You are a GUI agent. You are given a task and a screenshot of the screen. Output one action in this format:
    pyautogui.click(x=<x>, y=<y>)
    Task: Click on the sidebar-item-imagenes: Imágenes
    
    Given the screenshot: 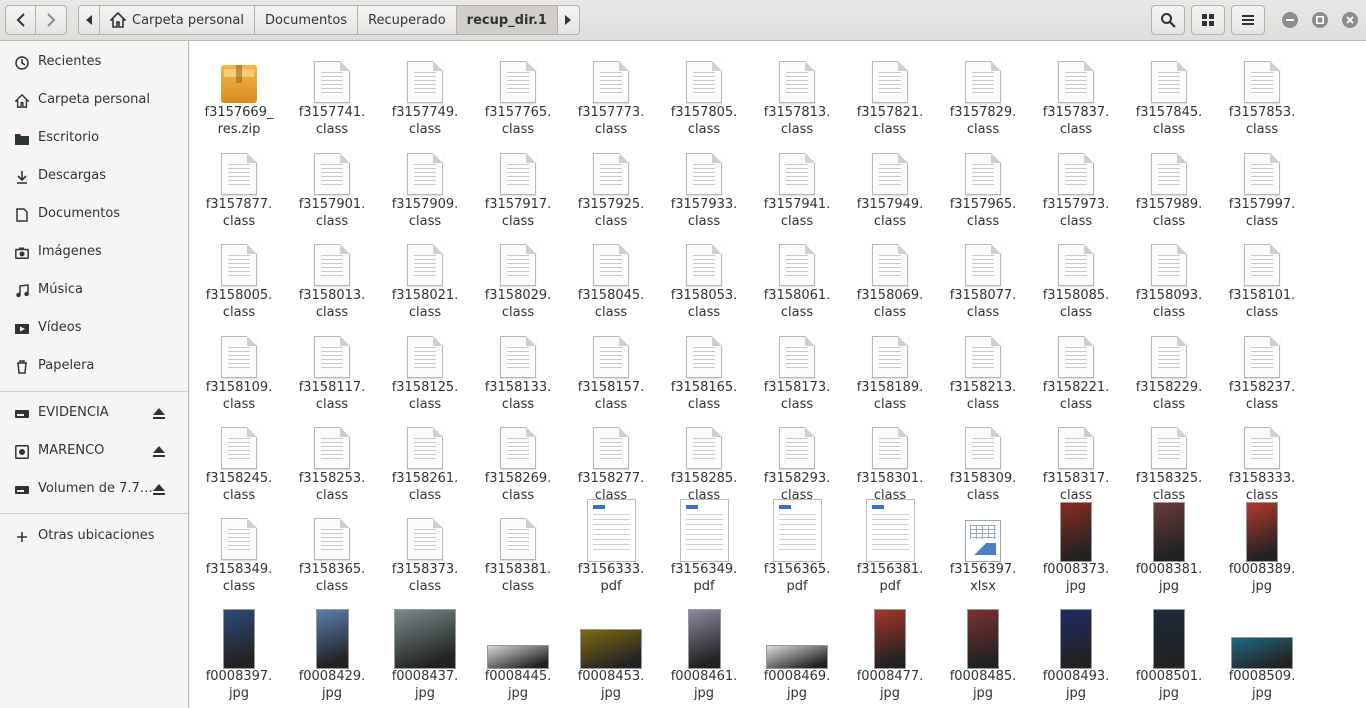 What is the action you would take?
    pyautogui.click(x=94, y=252)
    